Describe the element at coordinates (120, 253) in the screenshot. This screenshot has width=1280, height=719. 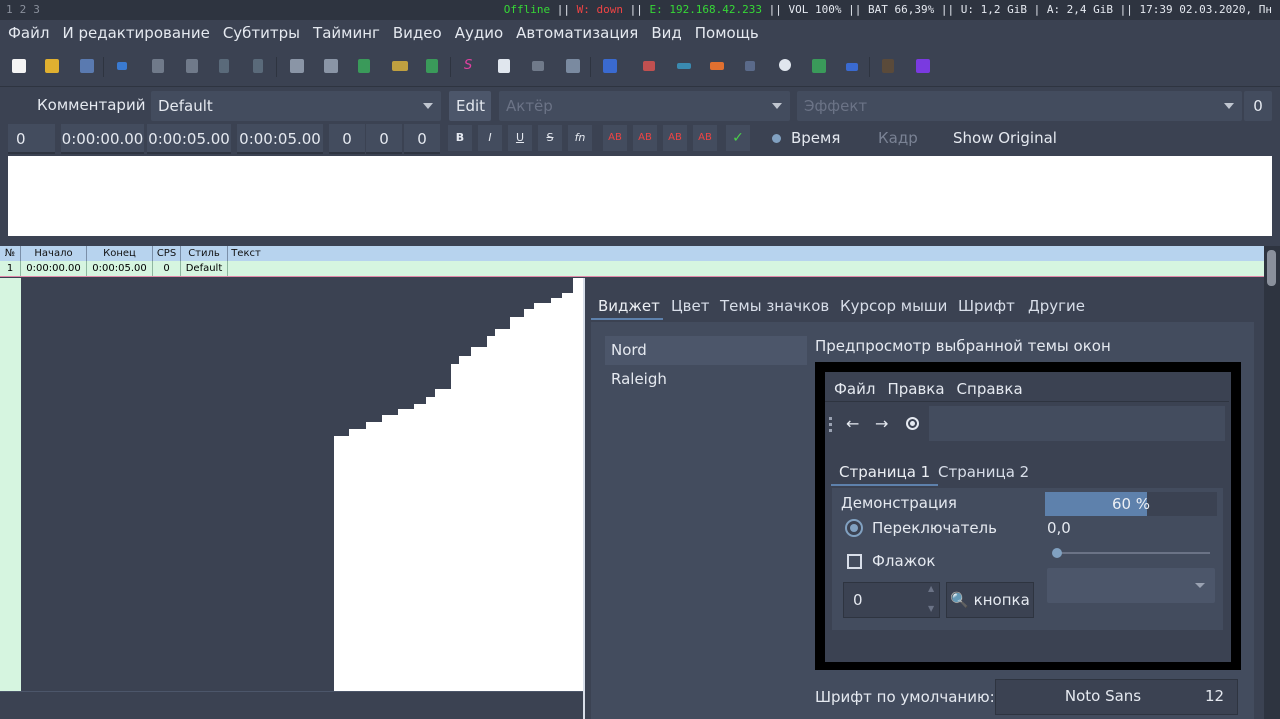
I see `col-end: Конец` at that location.